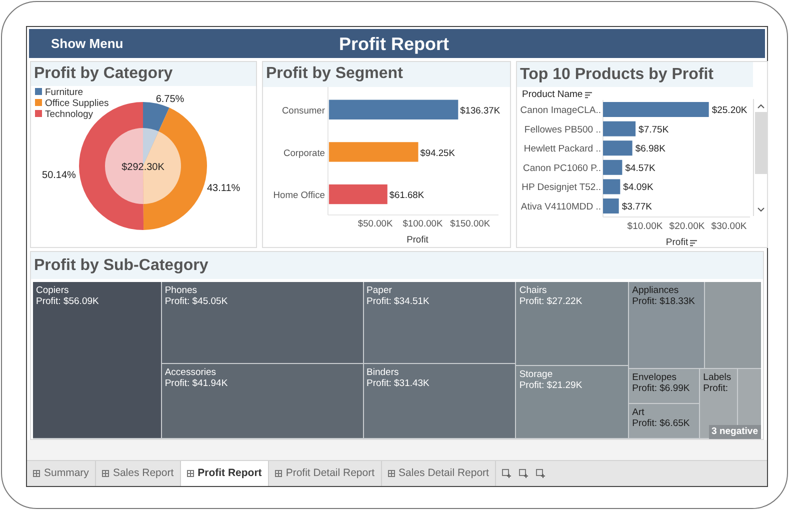  What do you see at coordinates (103, 74) in the screenshot?
I see `panel-title: Profit by Category` at bounding box center [103, 74].